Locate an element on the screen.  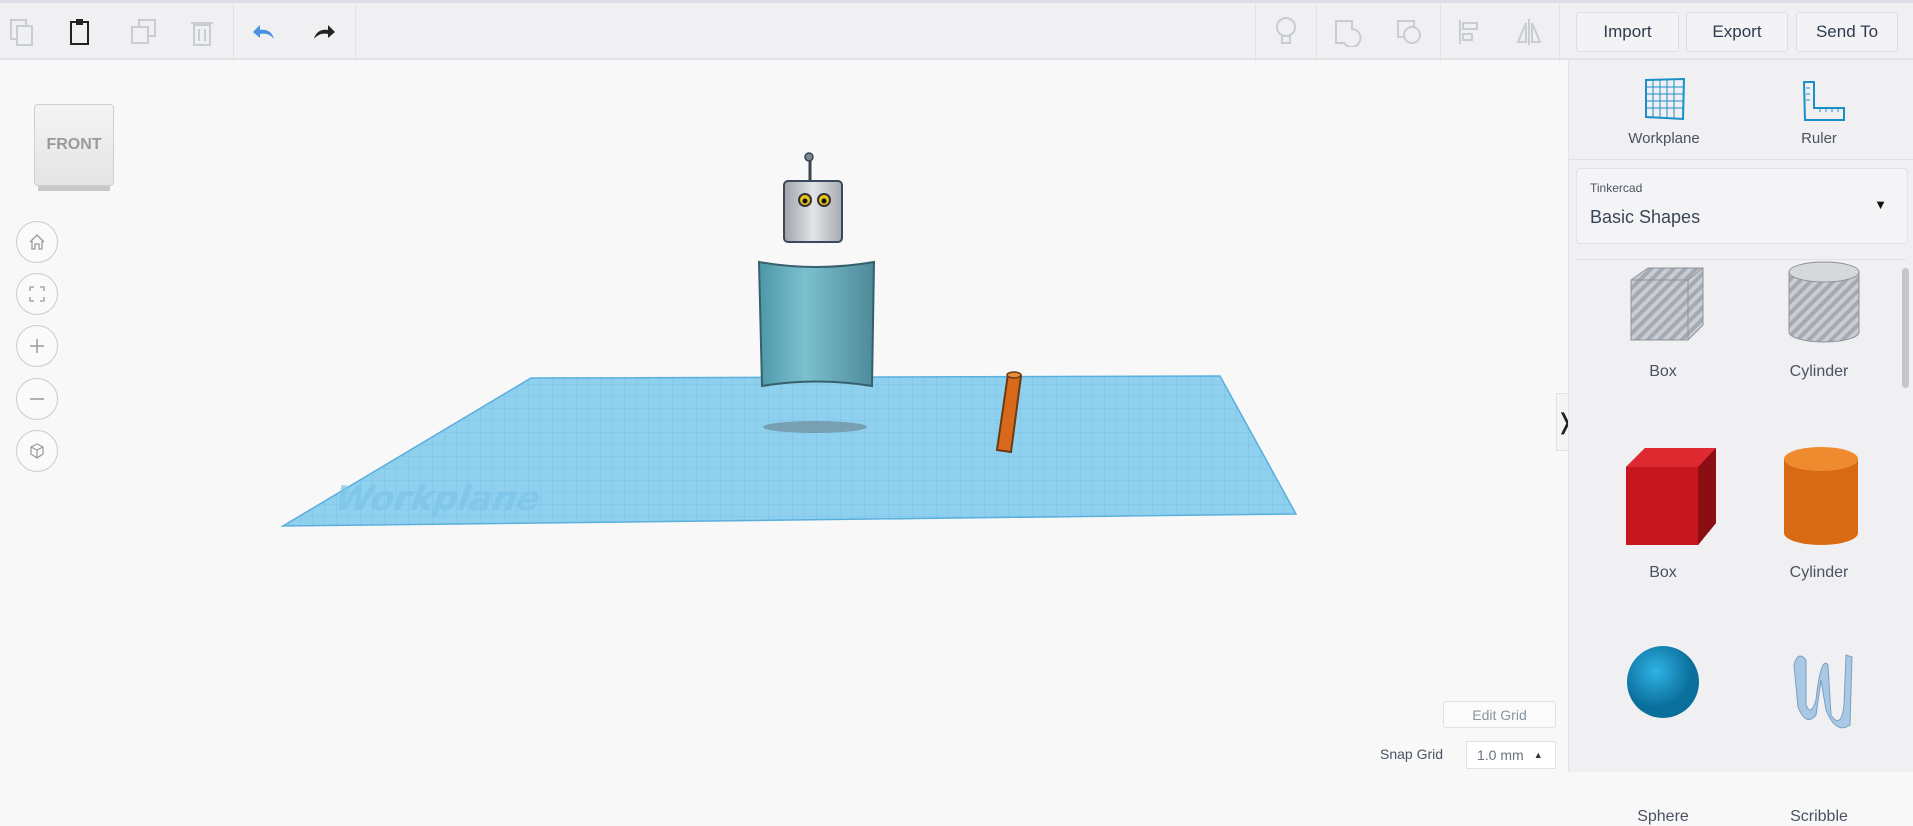
snap-grid-select: 1.0 mm ▲ is located at coordinates (1511, 755).